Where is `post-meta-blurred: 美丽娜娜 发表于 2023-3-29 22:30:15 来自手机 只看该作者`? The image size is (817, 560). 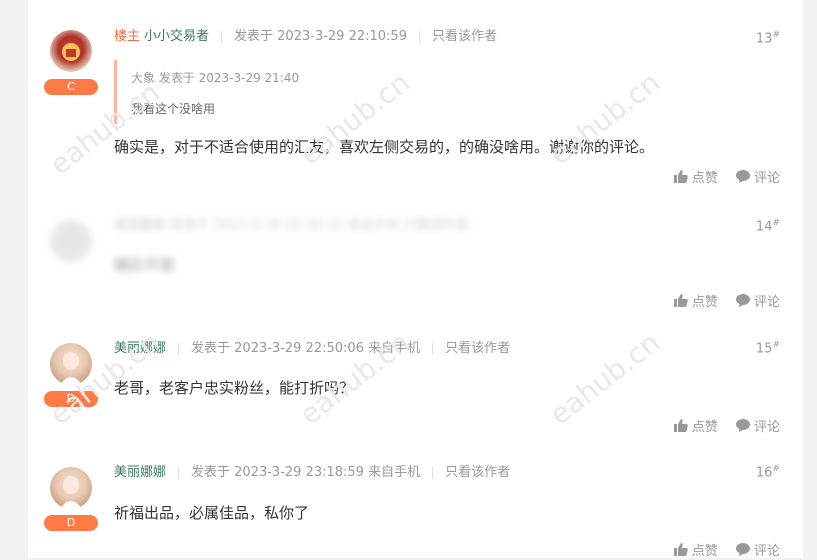 post-meta-blurred: 美丽娜娜 发表于 2023-3-29 22:30:15 来自手机 只看该作者 is located at coordinates (291, 225).